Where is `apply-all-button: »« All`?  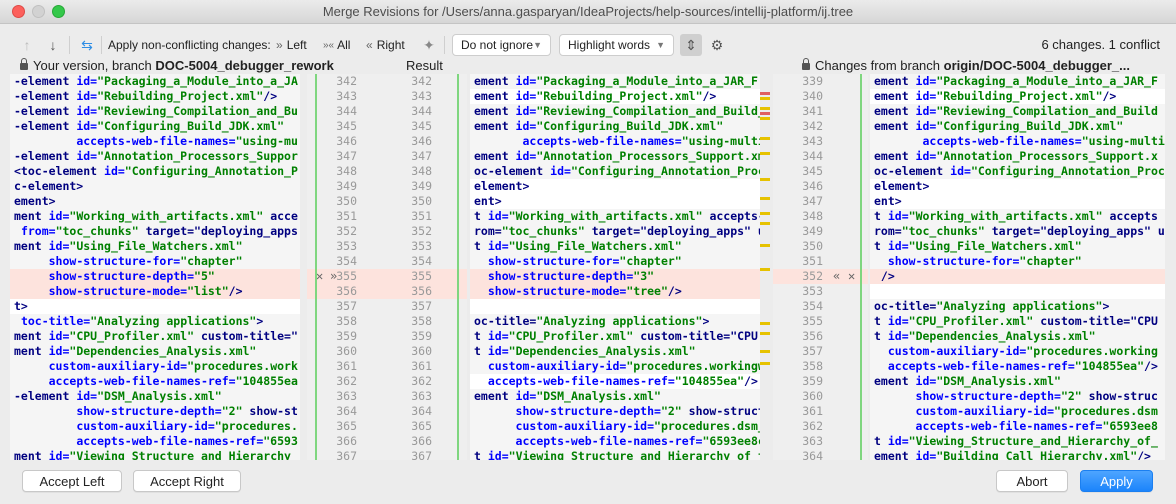
apply-all-button: »« All is located at coordinates (336, 45).